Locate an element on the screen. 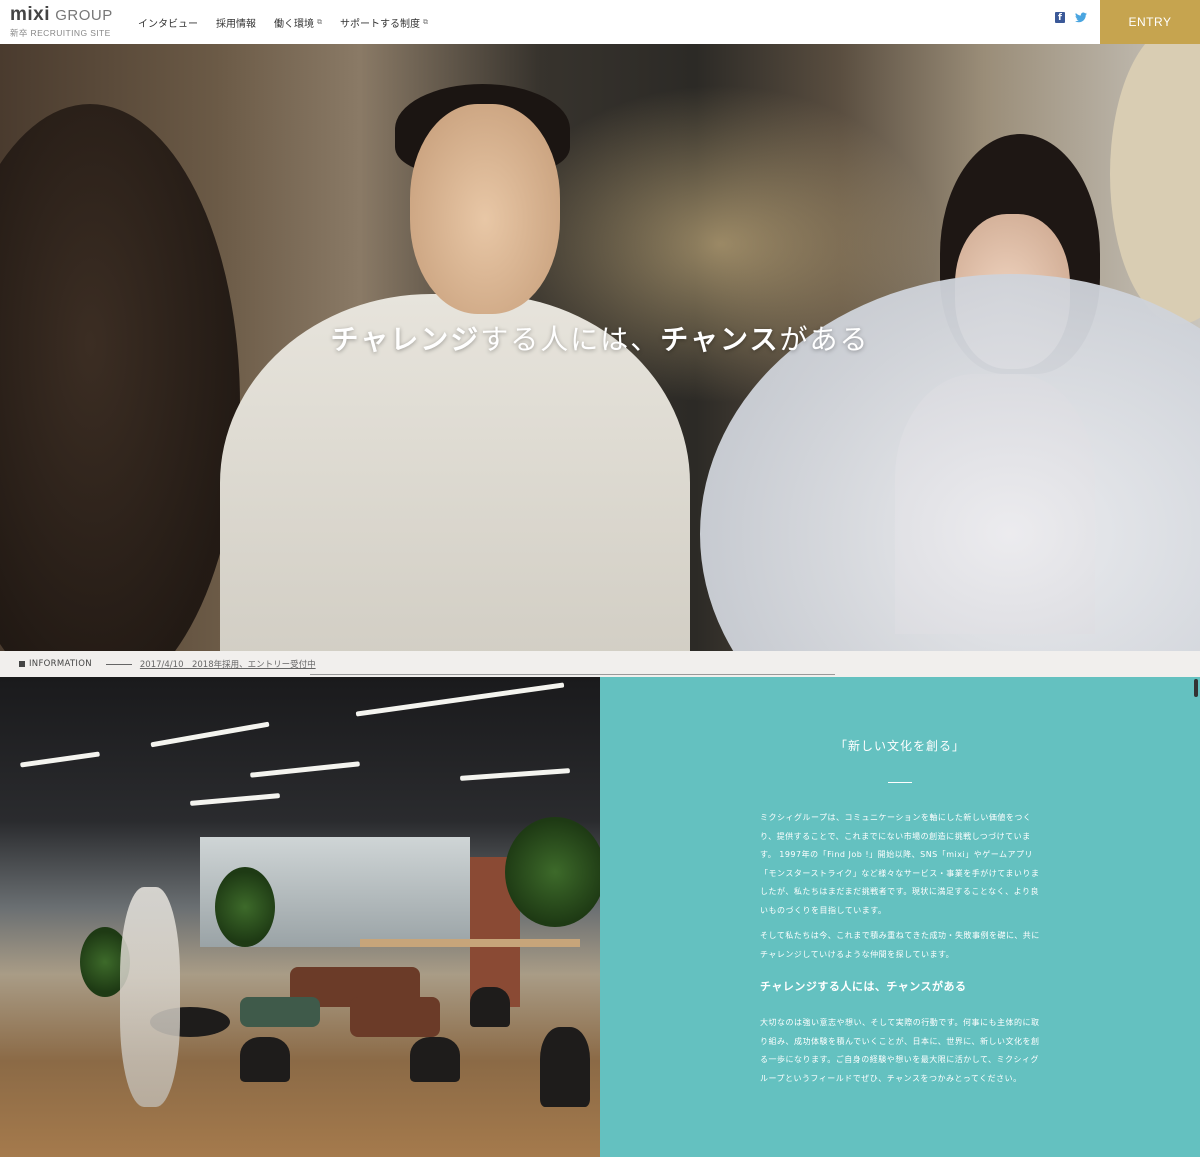 Image resolution: width=1200 pixels, height=1161 pixels. logo-brand: mixi is located at coordinates (30, 14).